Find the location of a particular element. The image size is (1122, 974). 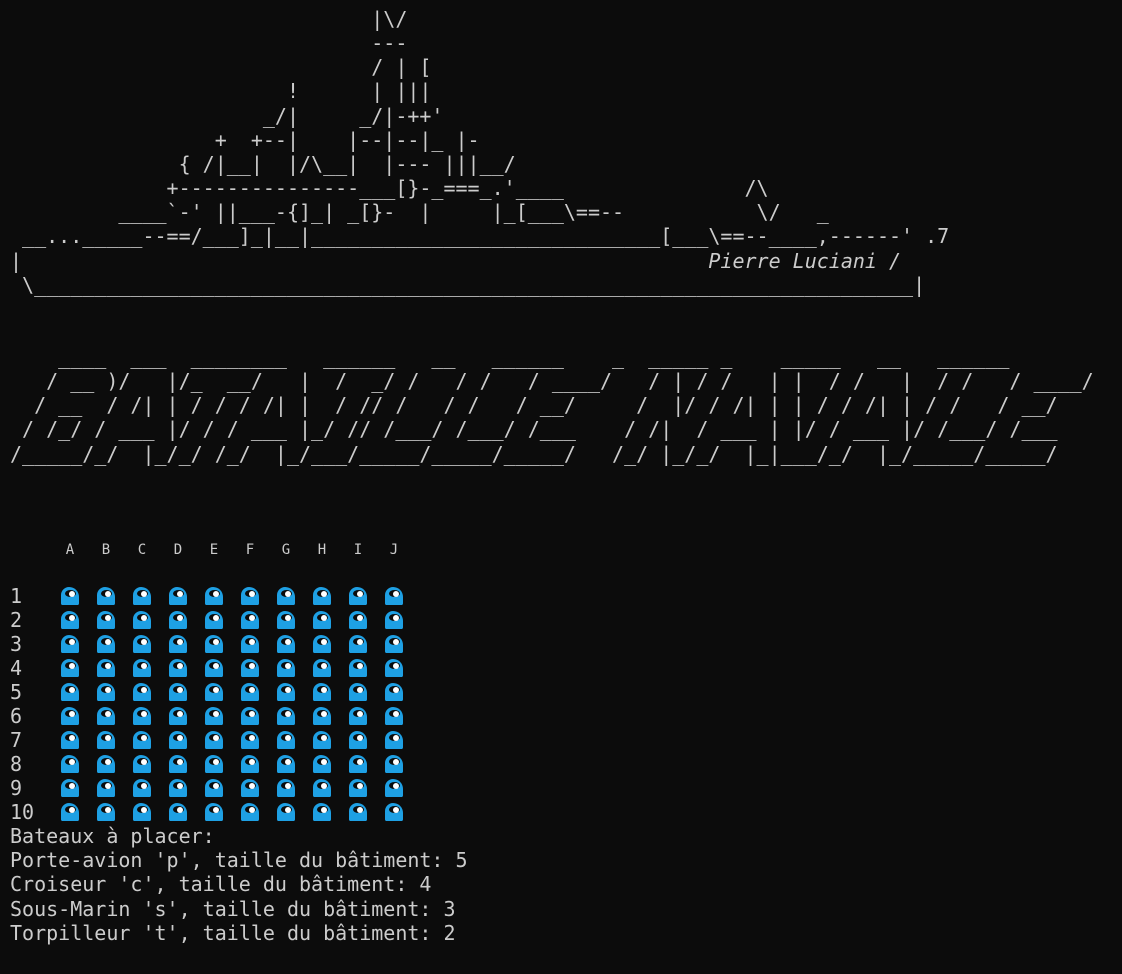

board-cell-h9 is located at coordinates (322, 788).